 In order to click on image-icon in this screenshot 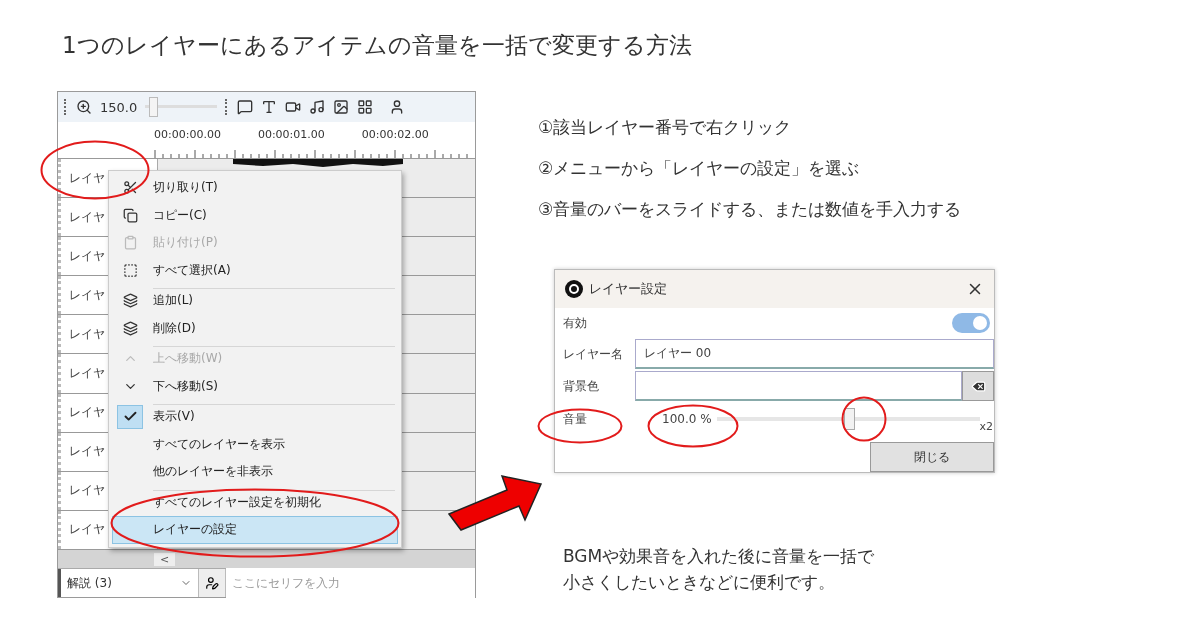, I will do `click(341, 107)`.